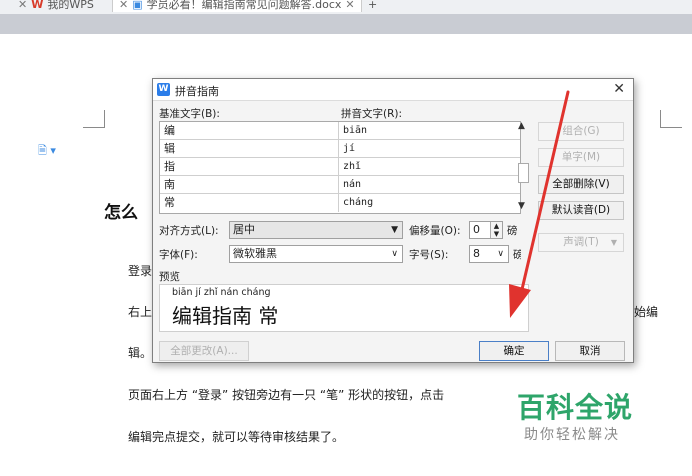 The height and width of the screenshot is (476, 692). What do you see at coordinates (249, 185) in the screenshot?
I see `base-cell: 南` at bounding box center [249, 185].